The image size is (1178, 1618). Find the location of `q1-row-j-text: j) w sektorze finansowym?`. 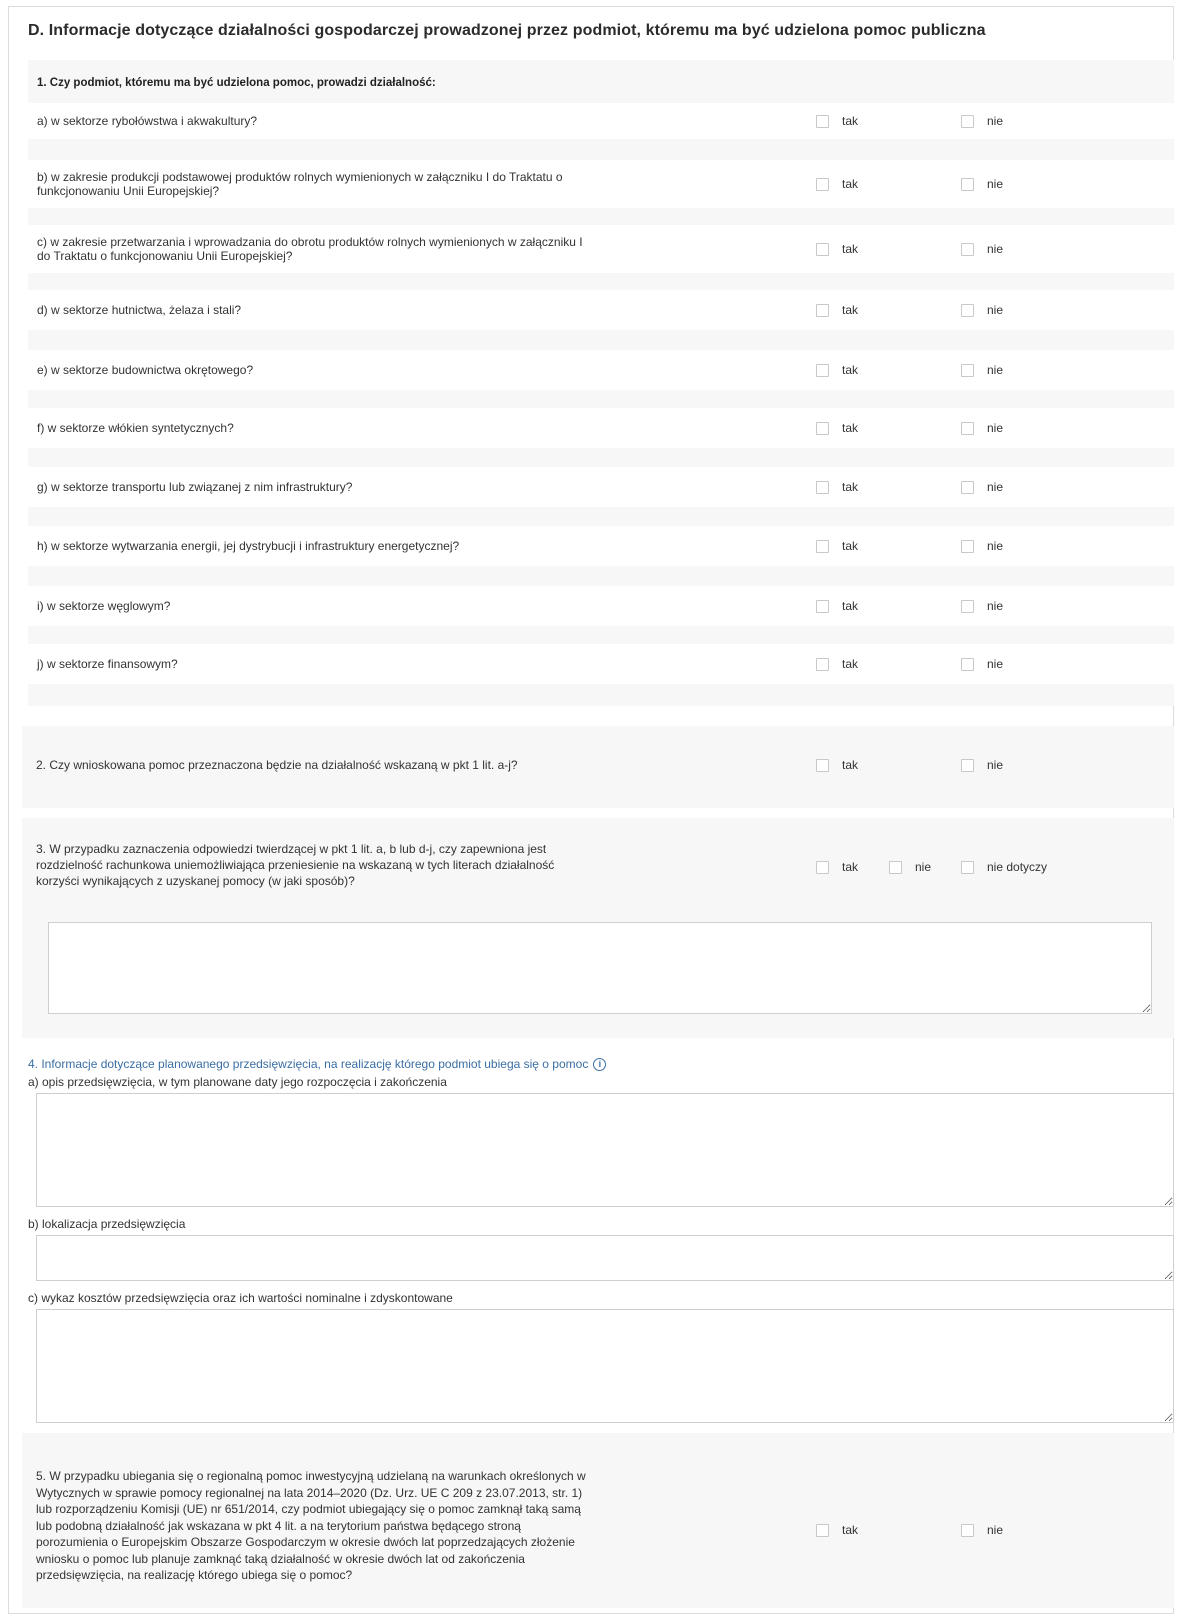

q1-row-j-text: j) w sektorze finansowym? is located at coordinates (107, 664).